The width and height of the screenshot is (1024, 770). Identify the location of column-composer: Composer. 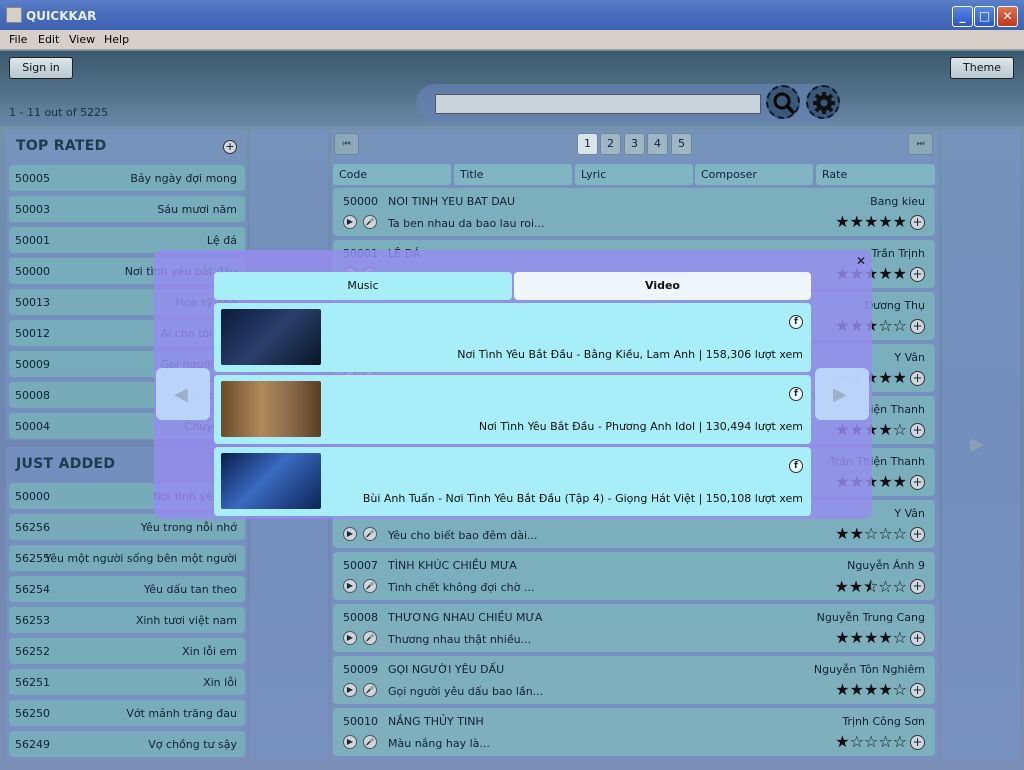
(754, 174).